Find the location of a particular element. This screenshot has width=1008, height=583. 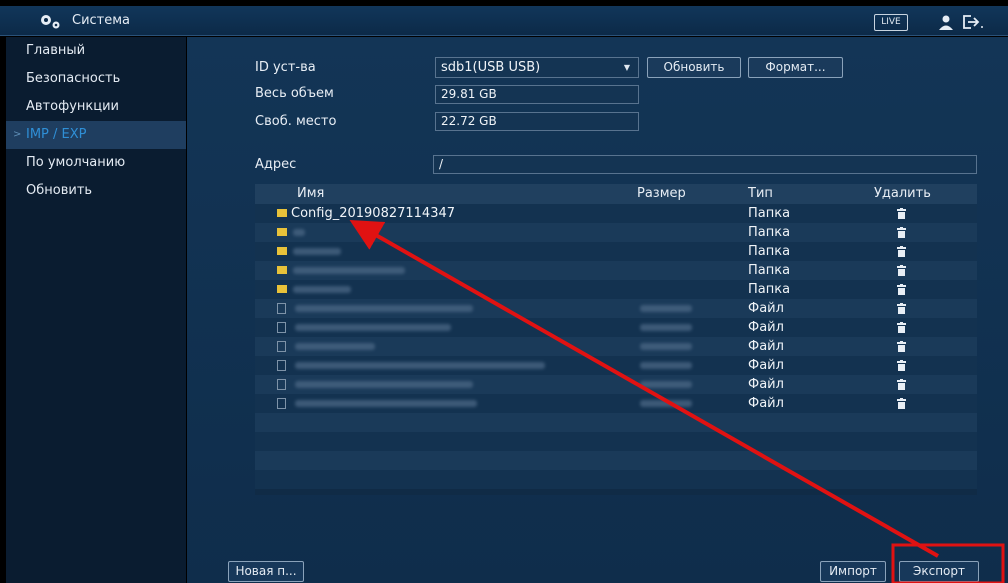

sidebar-item-update: Обновить is located at coordinates (96, 191).